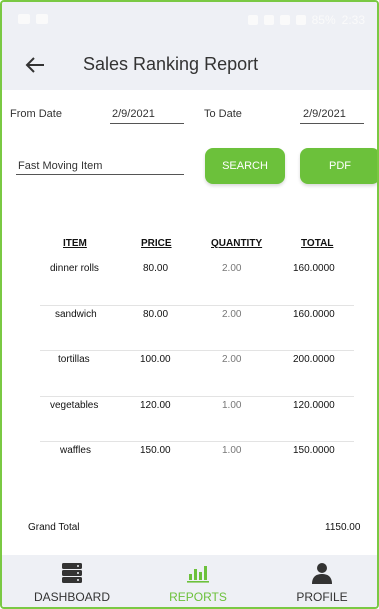 The image size is (379, 609). I want to click on bottom-navigation: DASHBOARD REPORTS PROFILE, so click(189, 581).